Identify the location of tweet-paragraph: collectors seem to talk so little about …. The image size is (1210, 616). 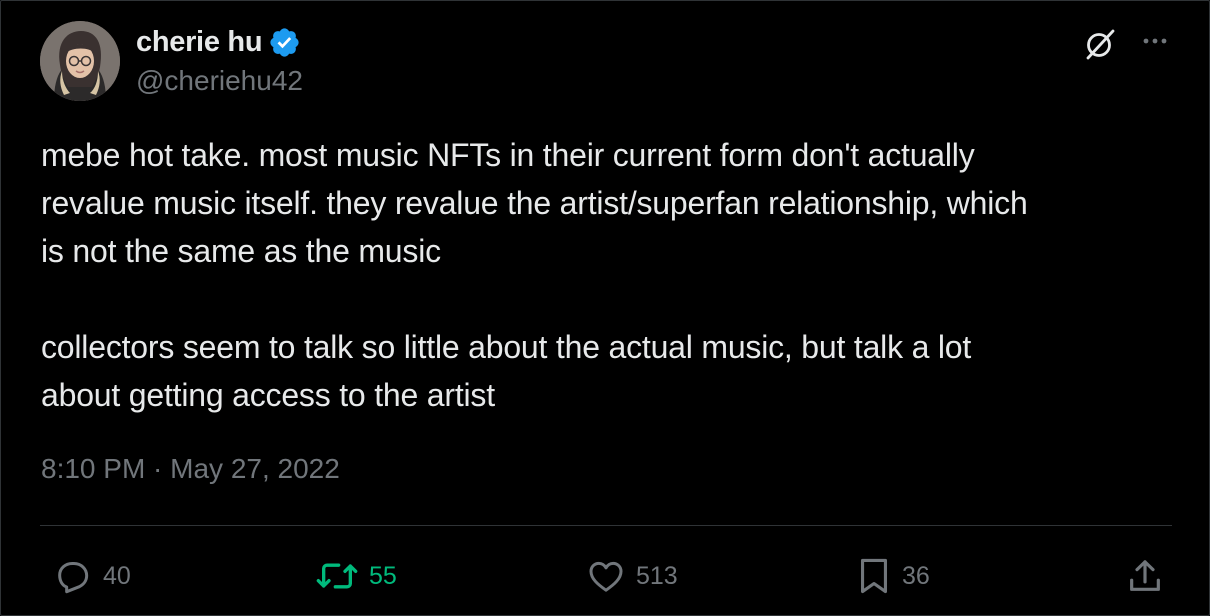
(506, 371).